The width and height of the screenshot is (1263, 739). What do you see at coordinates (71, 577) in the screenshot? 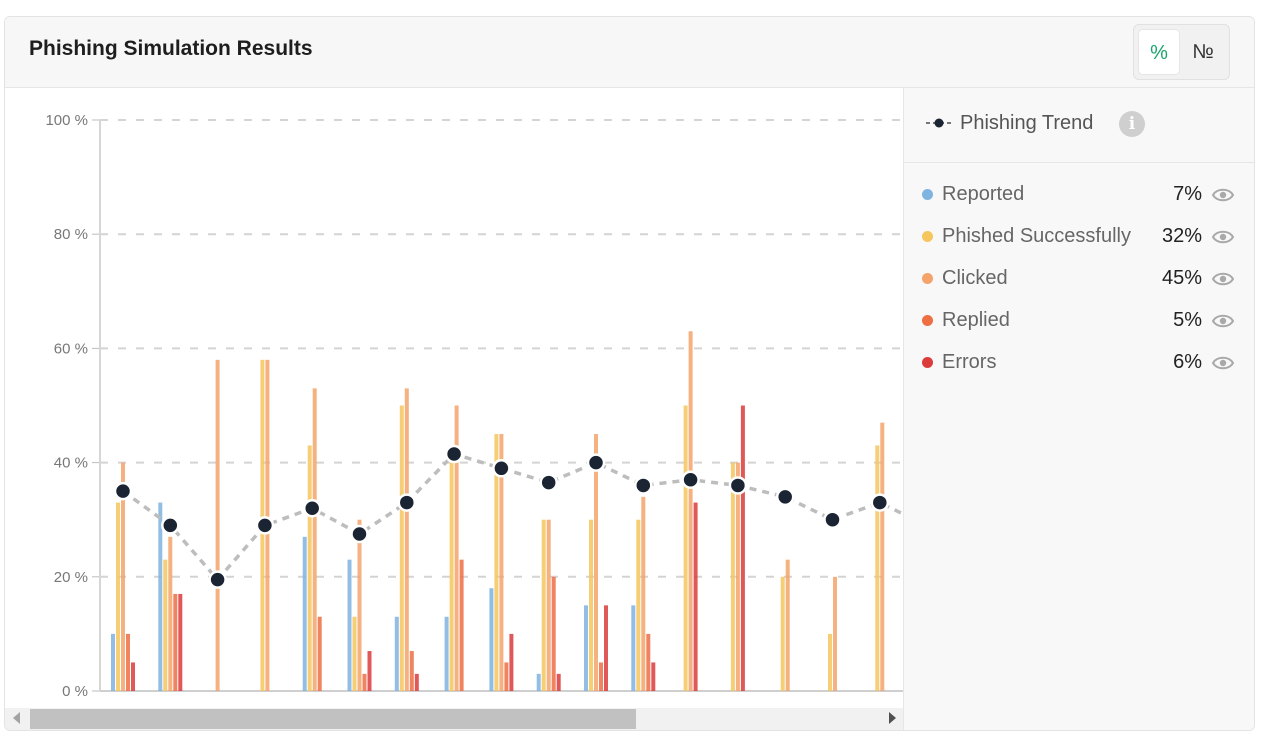
I see `y-tick-label: 20 %` at bounding box center [71, 577].